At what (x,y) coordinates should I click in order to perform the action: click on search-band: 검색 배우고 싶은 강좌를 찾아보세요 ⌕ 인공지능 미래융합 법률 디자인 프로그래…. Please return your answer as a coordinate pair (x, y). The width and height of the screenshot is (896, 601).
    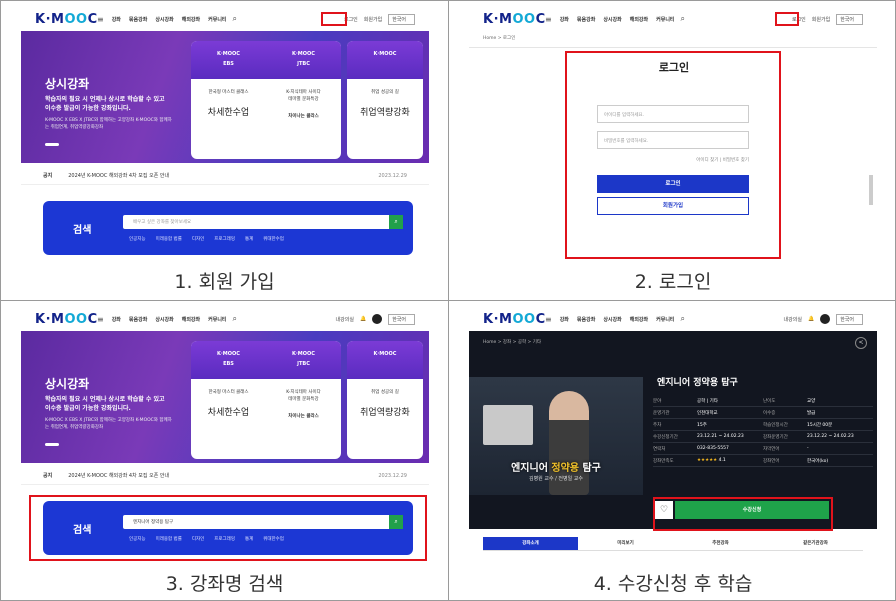
    Looking at the image, I should click on (228, 228).